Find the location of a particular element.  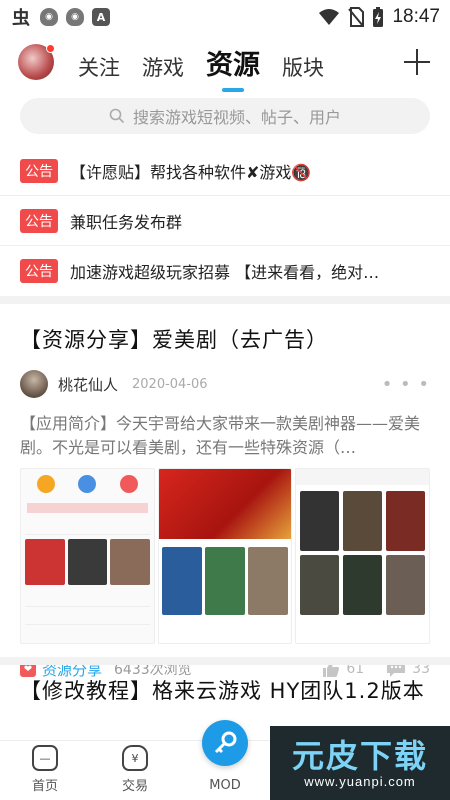

no-sim-icon is located at coordinates (356, 17).